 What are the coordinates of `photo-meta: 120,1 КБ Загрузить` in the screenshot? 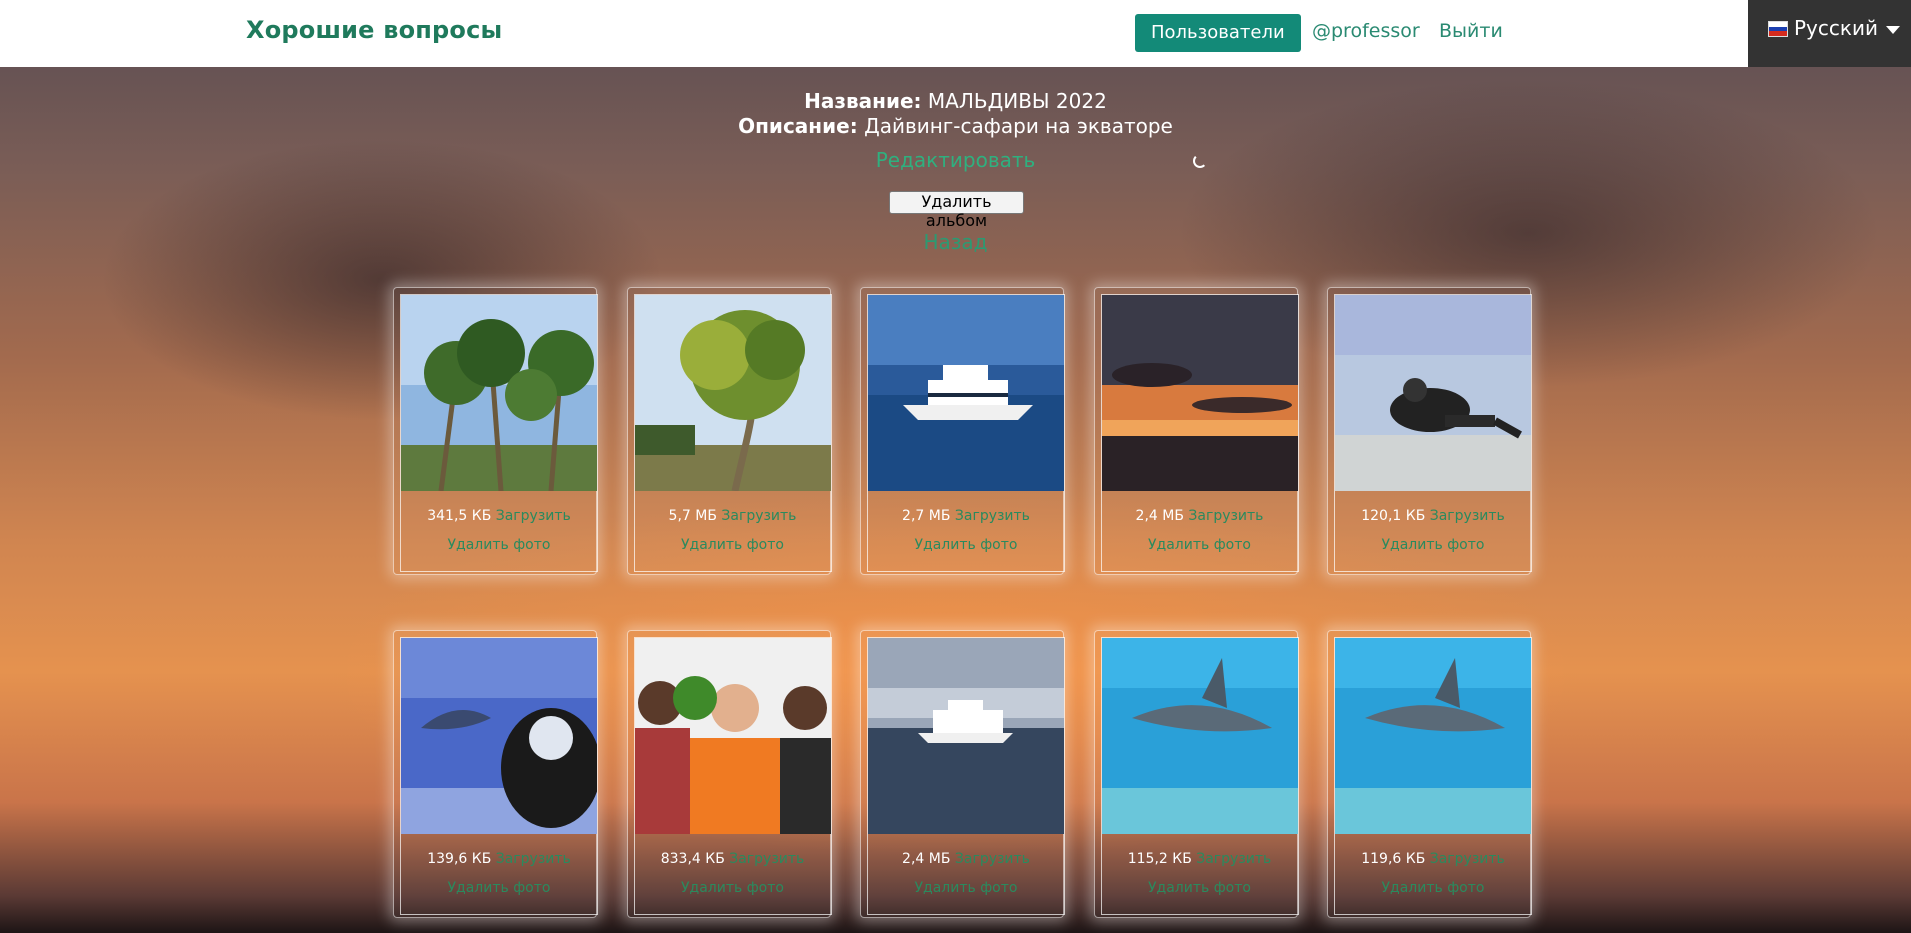 It's located at (1433, 516).